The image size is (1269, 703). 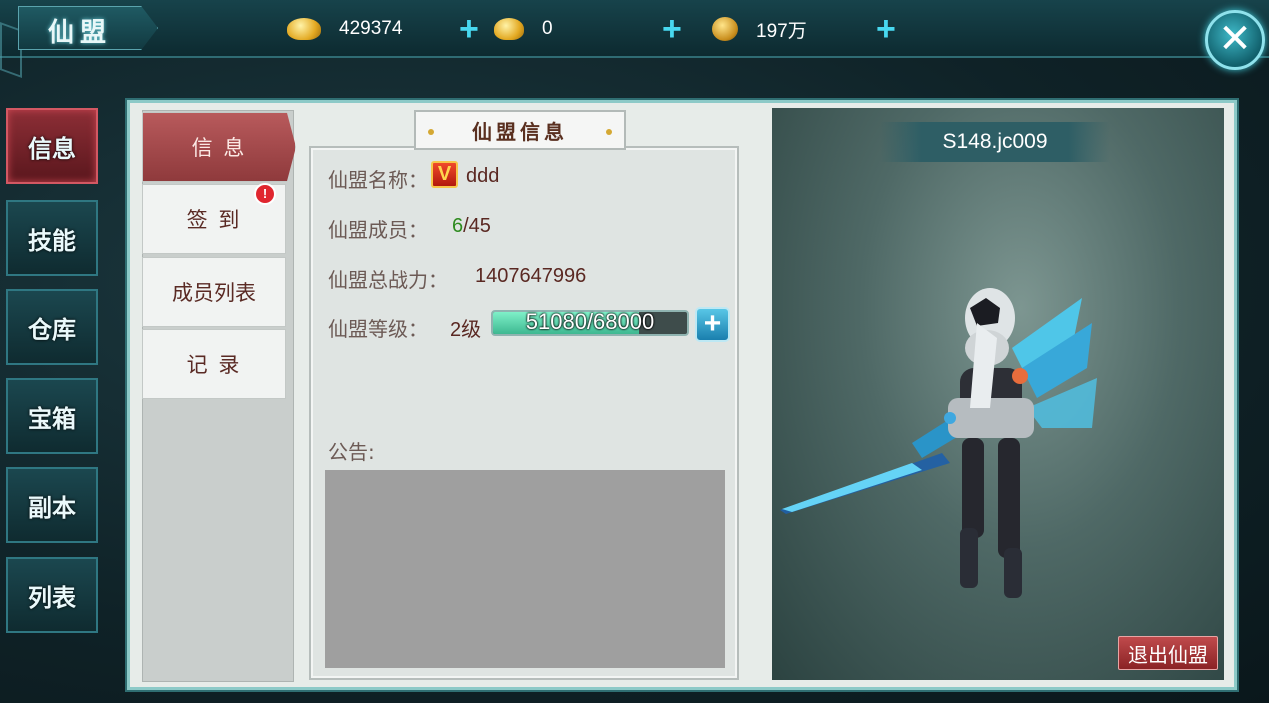 What do you see at coordinates (509, 29) in the screenshot?
I see `bound-ingot-icon` at bounding box center [509, 29].